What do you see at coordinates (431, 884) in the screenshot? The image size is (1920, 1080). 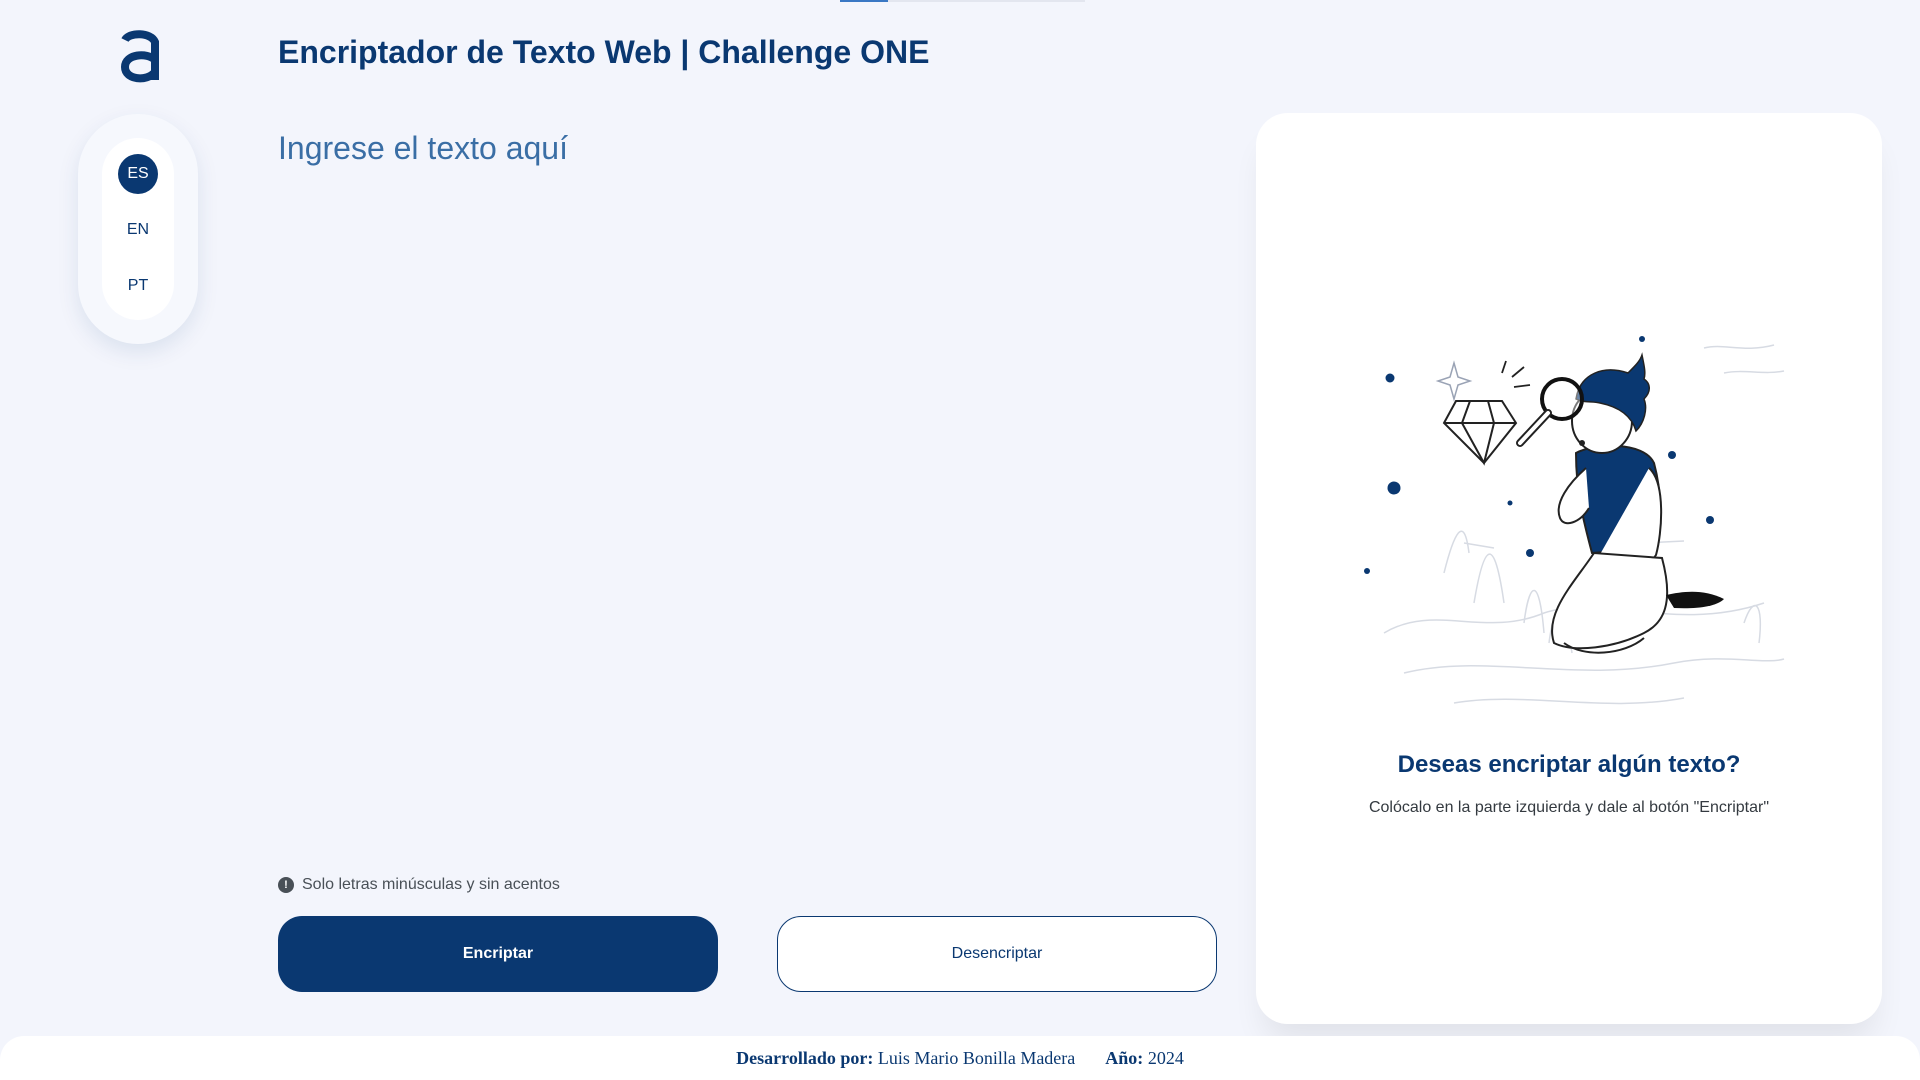 I see `input-hint-text: Solo letras minúsculas y sin acentos` at bounding box center [431, 884].